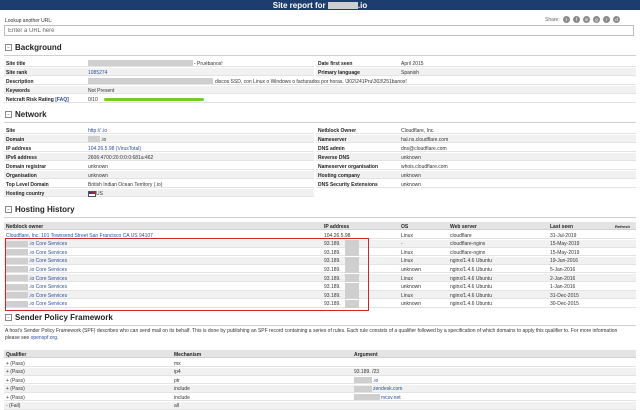 Image resolution: width=640 pixels, height=410 pixels. Describe the element at coordinates (320, 380) in the screenshot. I see `table-row: + (Pass) ptr .io` at that location.